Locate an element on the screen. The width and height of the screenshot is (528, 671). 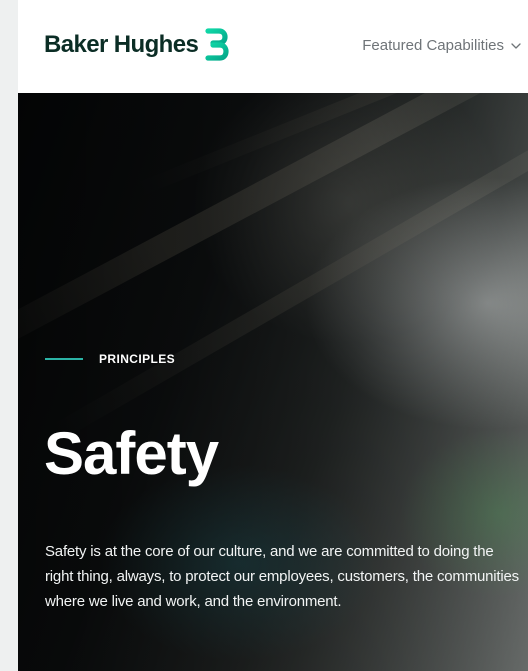
featured-capabilities-menu: Featured Capabilities is located at coordinates (442, 46).